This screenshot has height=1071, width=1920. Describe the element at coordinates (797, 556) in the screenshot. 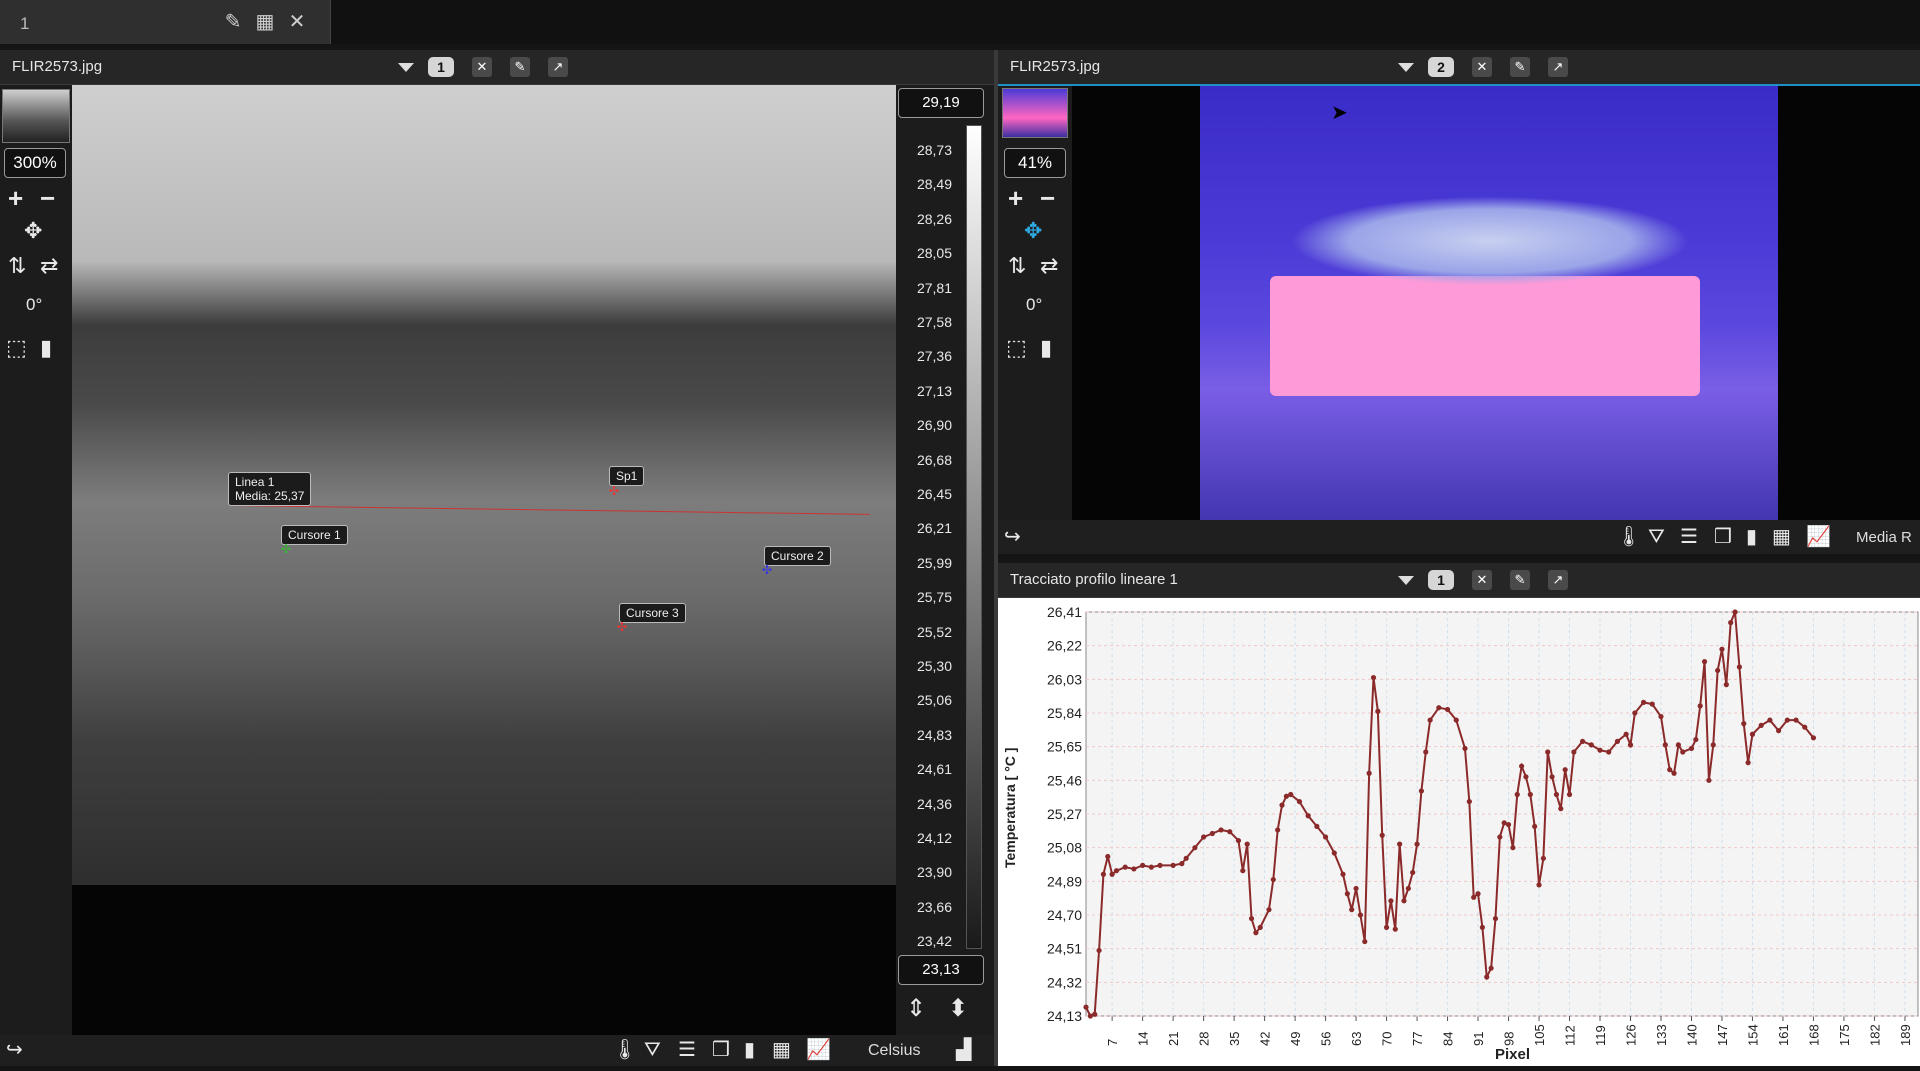

I see `cursor2-label: Cursore 2` at that location.